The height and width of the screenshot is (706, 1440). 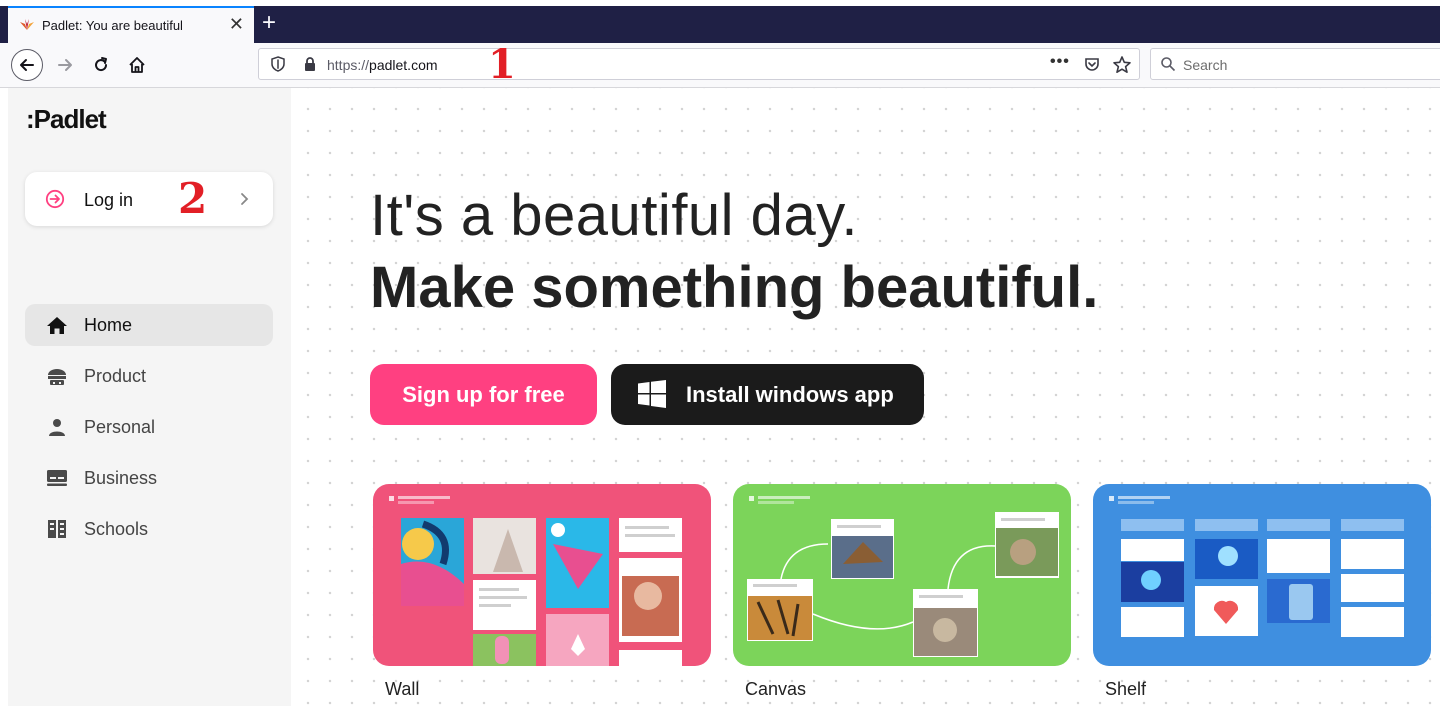 I want to click on arrow-left-icon, so click(x=27, y=65).